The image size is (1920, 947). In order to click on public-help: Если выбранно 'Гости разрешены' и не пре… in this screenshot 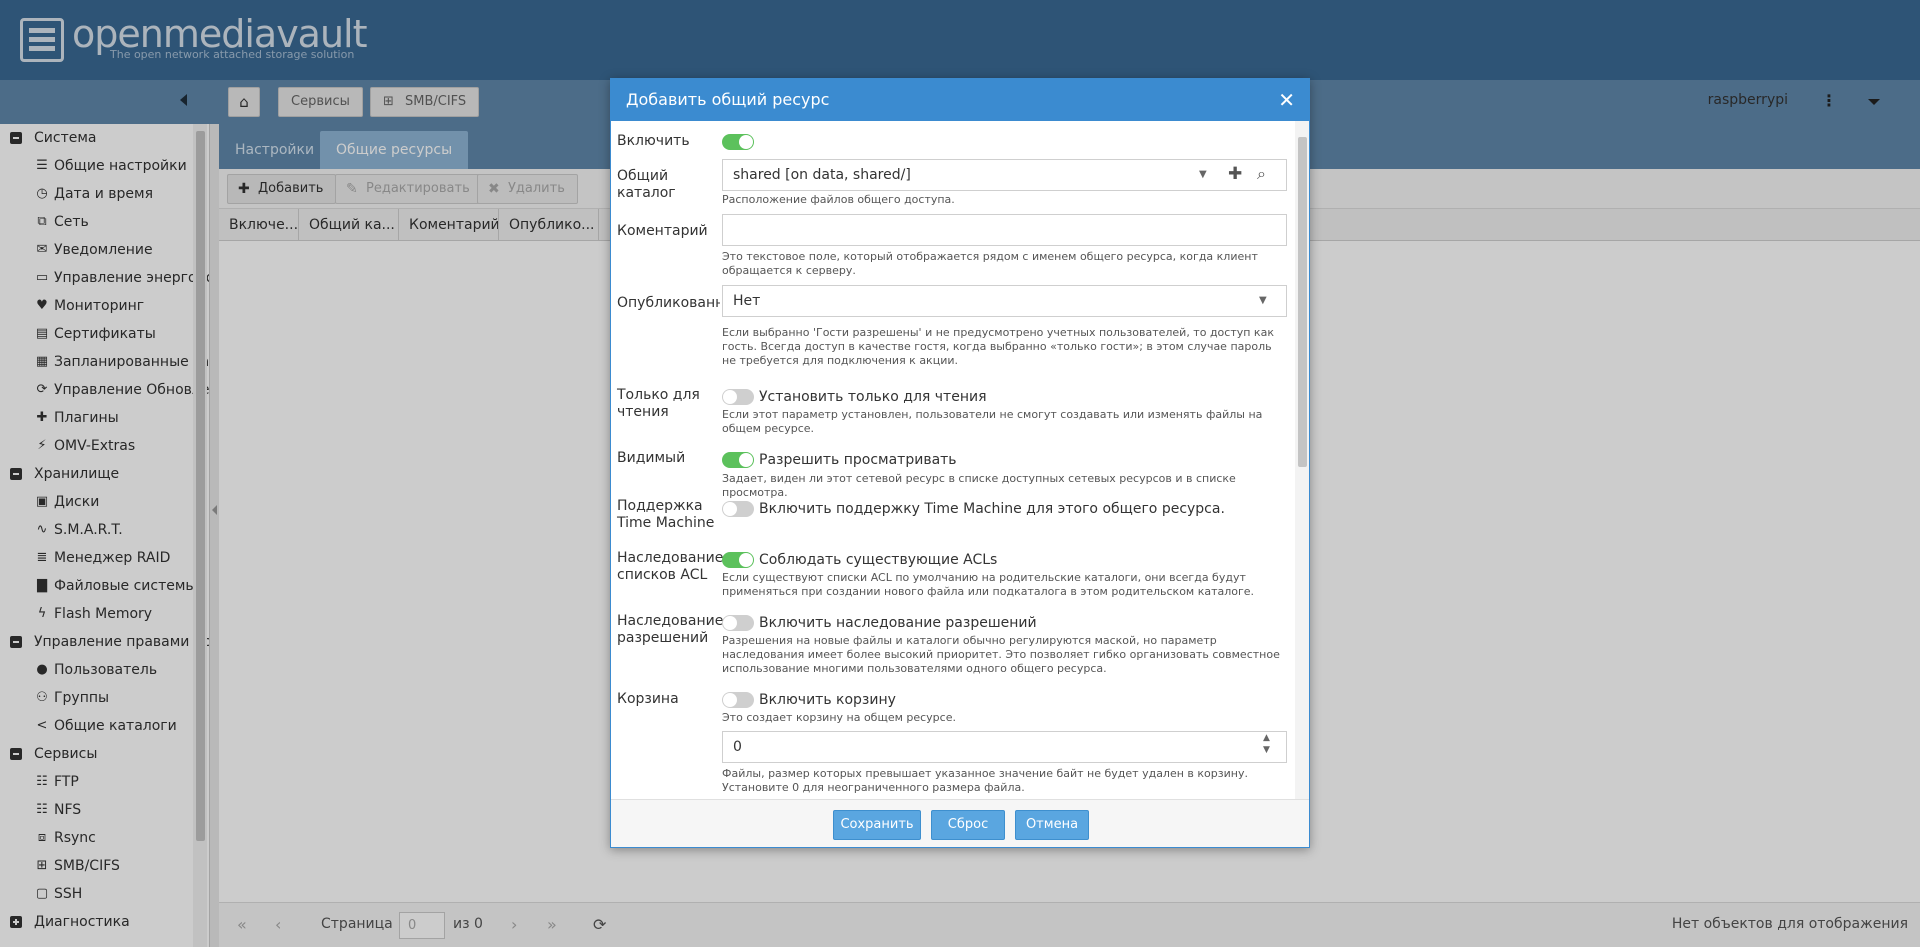, I will do `click(998, 346)`.